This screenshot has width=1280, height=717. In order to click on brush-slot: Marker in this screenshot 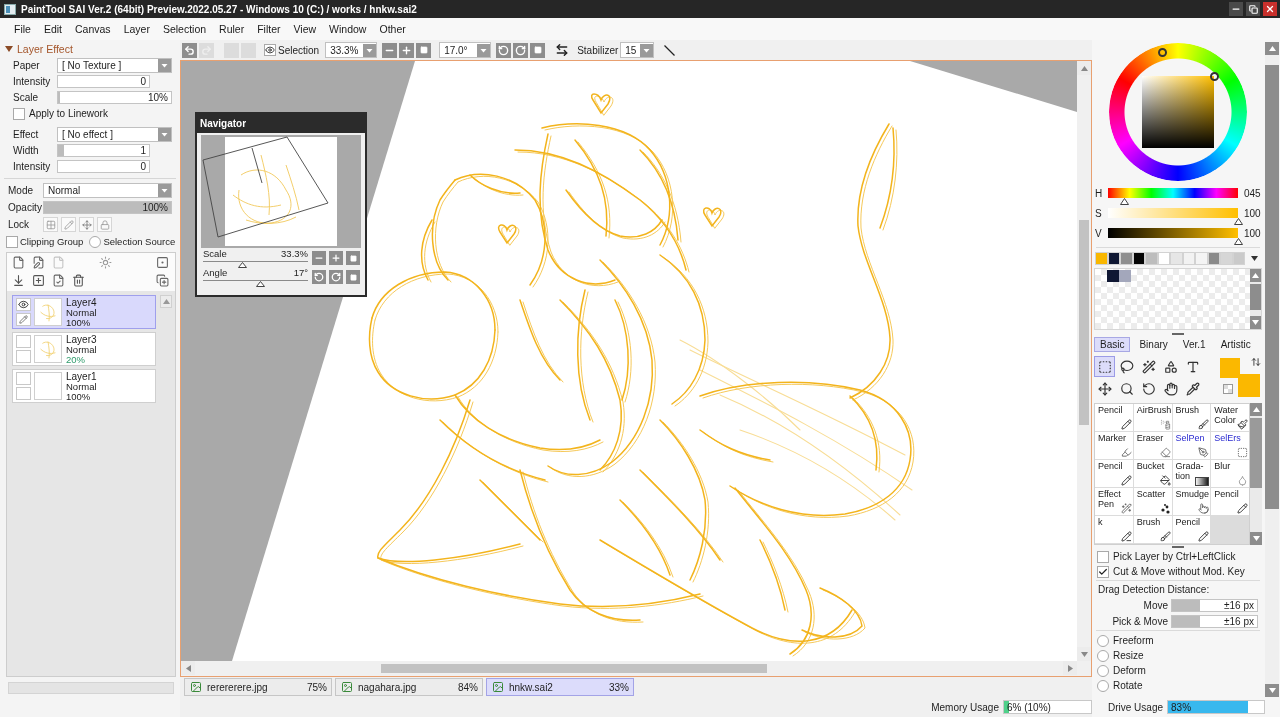, I will do `click(1114, 445)`.